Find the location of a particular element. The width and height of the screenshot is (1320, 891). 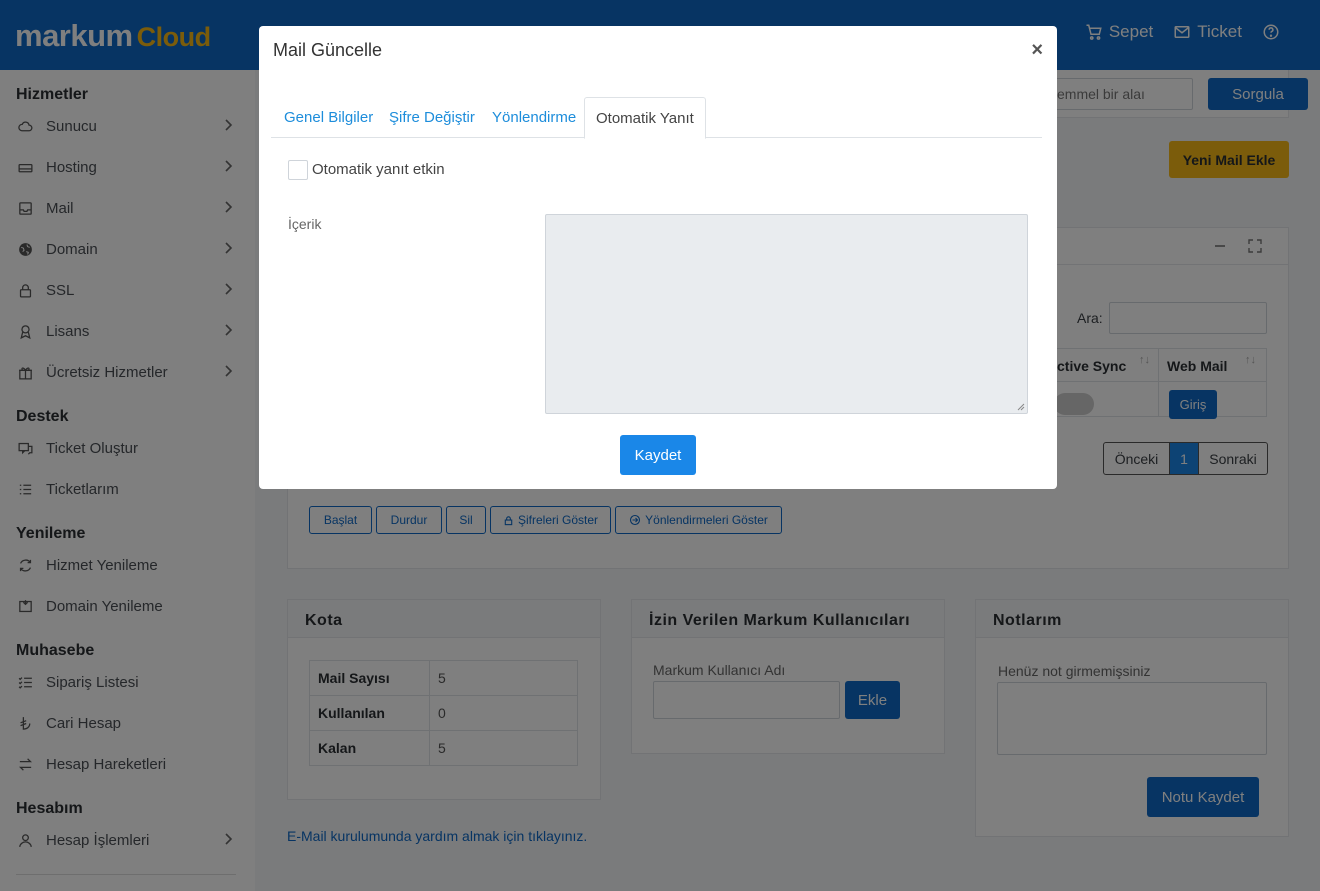

tab-otomatik-yanit: Otomatik Yanıt is located at coordinates (645, 118).